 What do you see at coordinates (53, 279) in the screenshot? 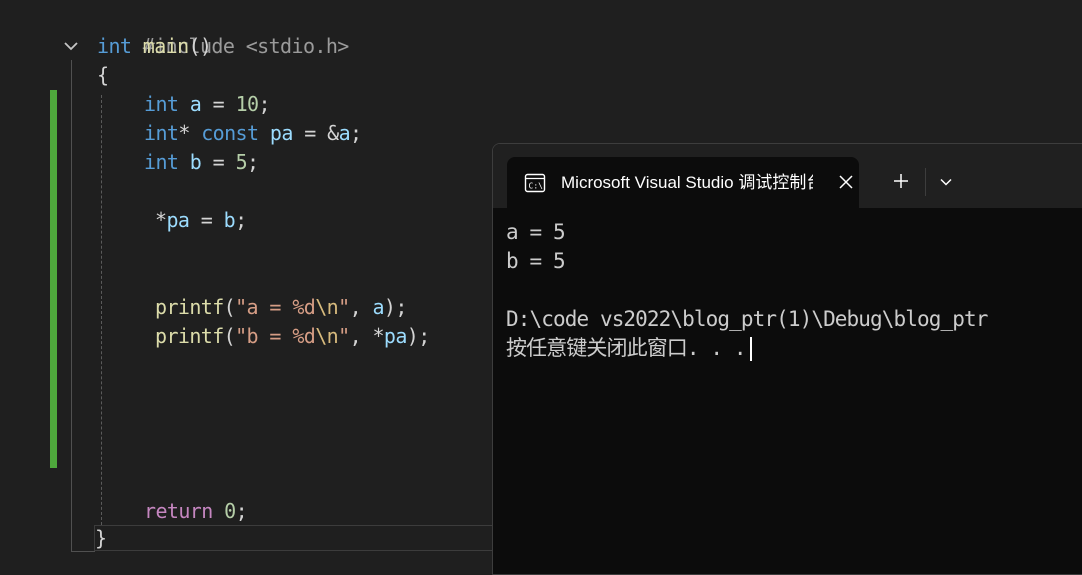
I see `change-indicator-bar` at bounding box center [53, 279].